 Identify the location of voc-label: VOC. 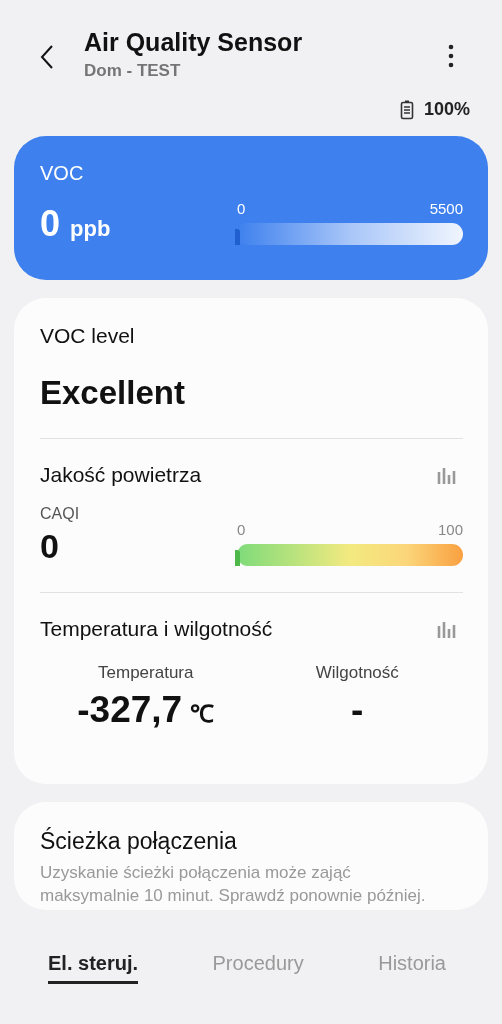
(62, 173).